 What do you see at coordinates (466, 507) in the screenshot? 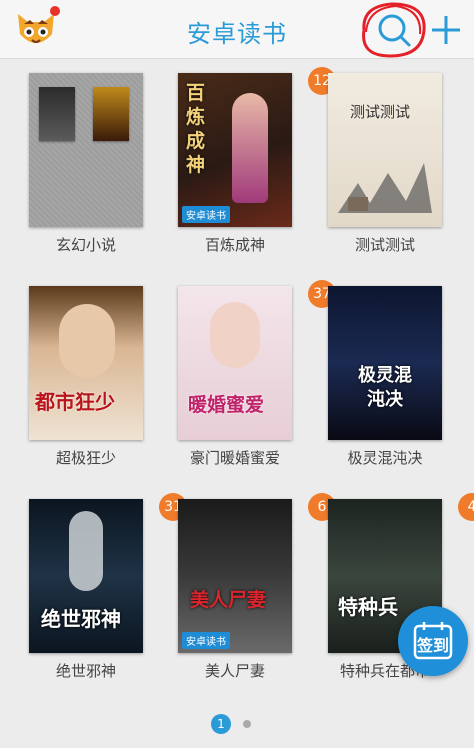
I see `unread-badge: 4` at bounding box center [466, 507].